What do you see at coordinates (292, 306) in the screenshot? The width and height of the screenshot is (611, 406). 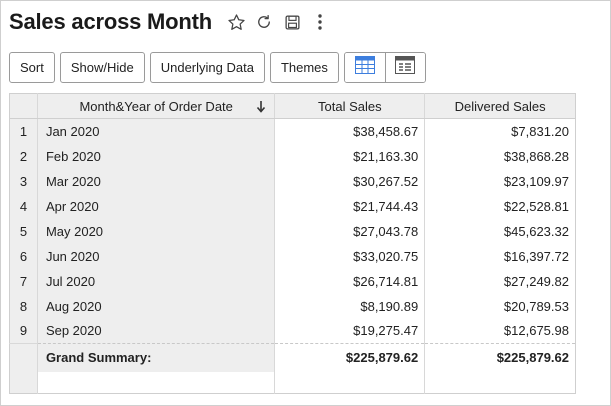 I see `table-row: 8 Aug 2020 $8,190.89 $20,789.53` at bounding box center [292, 306].